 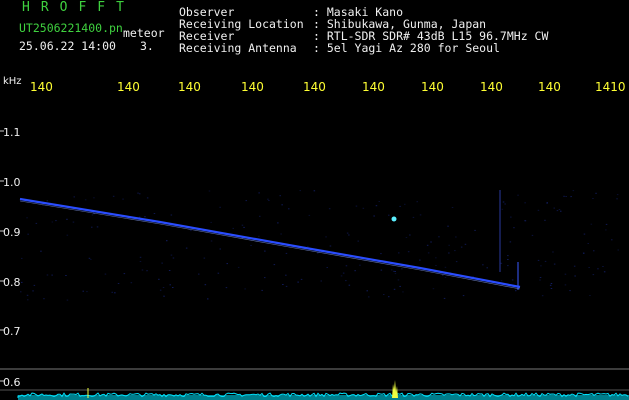 What do you see at coordinates (394, 219) in the screenshot?
I see `meteor-echo` at bounding box center [394, 219].